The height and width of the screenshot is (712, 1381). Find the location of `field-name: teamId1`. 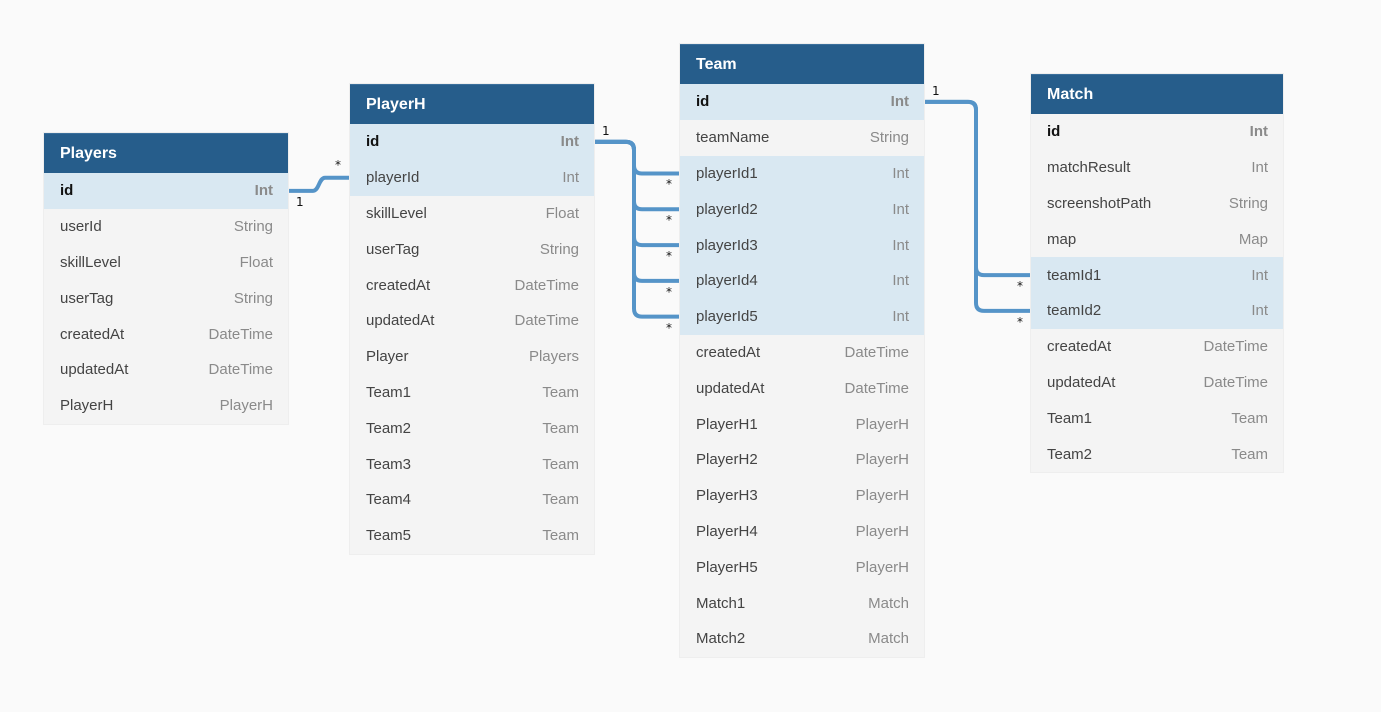

field-name: teamId1 is located at coordinates (1074, 275).